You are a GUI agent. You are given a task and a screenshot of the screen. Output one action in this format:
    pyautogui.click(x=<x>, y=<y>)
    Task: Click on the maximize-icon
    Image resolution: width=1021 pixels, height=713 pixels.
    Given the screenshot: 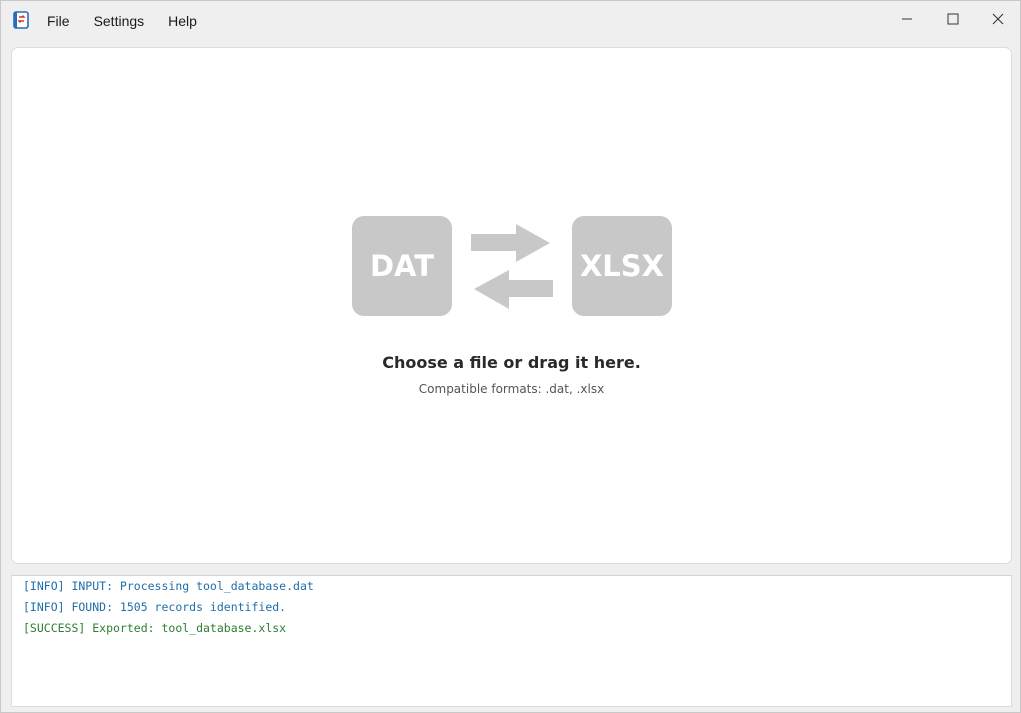 What is the action you would take?
    pyautogui.click(x=953, y=19)
    